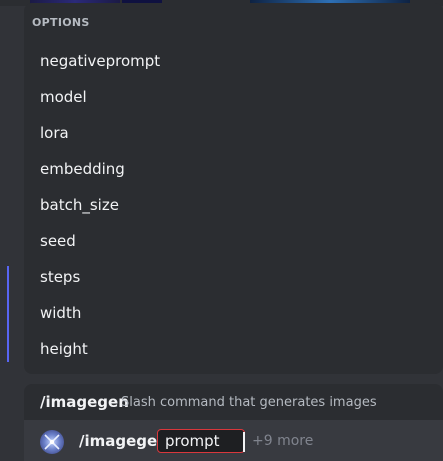 Image resolution: width=443 pixels, height=461 pixels. I want to click on more-options-count: +9 more, so click(282, 441).